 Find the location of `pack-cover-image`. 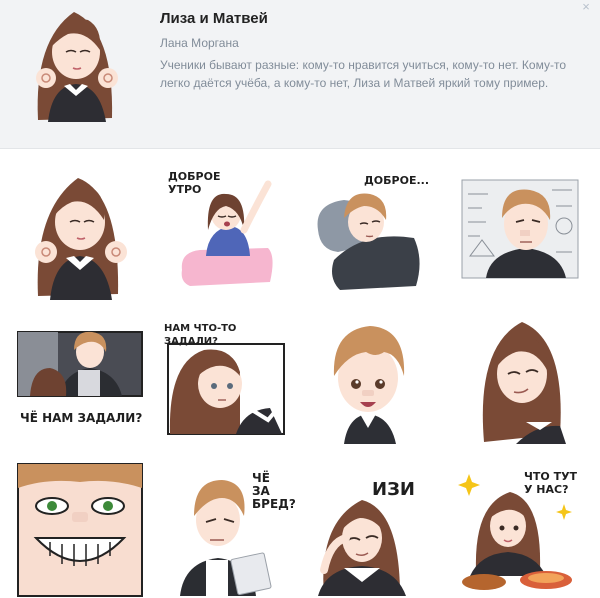

pack-cover-image is located at coordinates (77, 67).